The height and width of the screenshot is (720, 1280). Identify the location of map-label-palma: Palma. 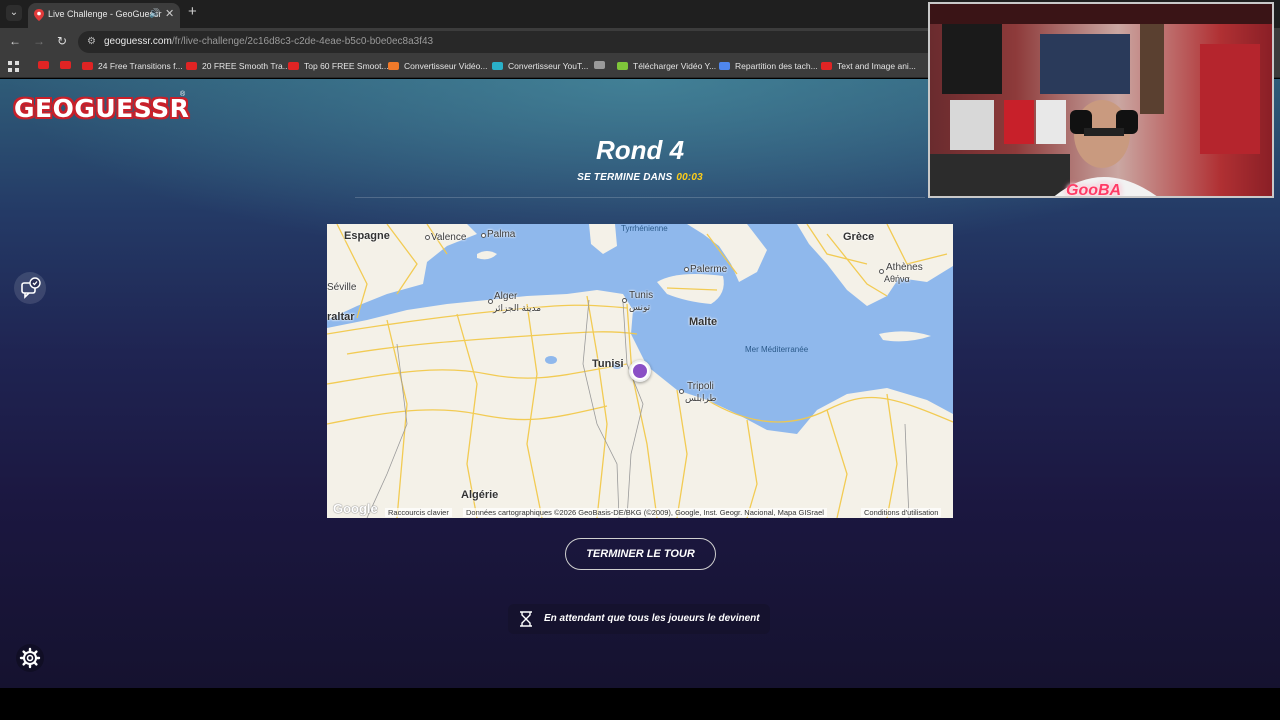
(501, 234).